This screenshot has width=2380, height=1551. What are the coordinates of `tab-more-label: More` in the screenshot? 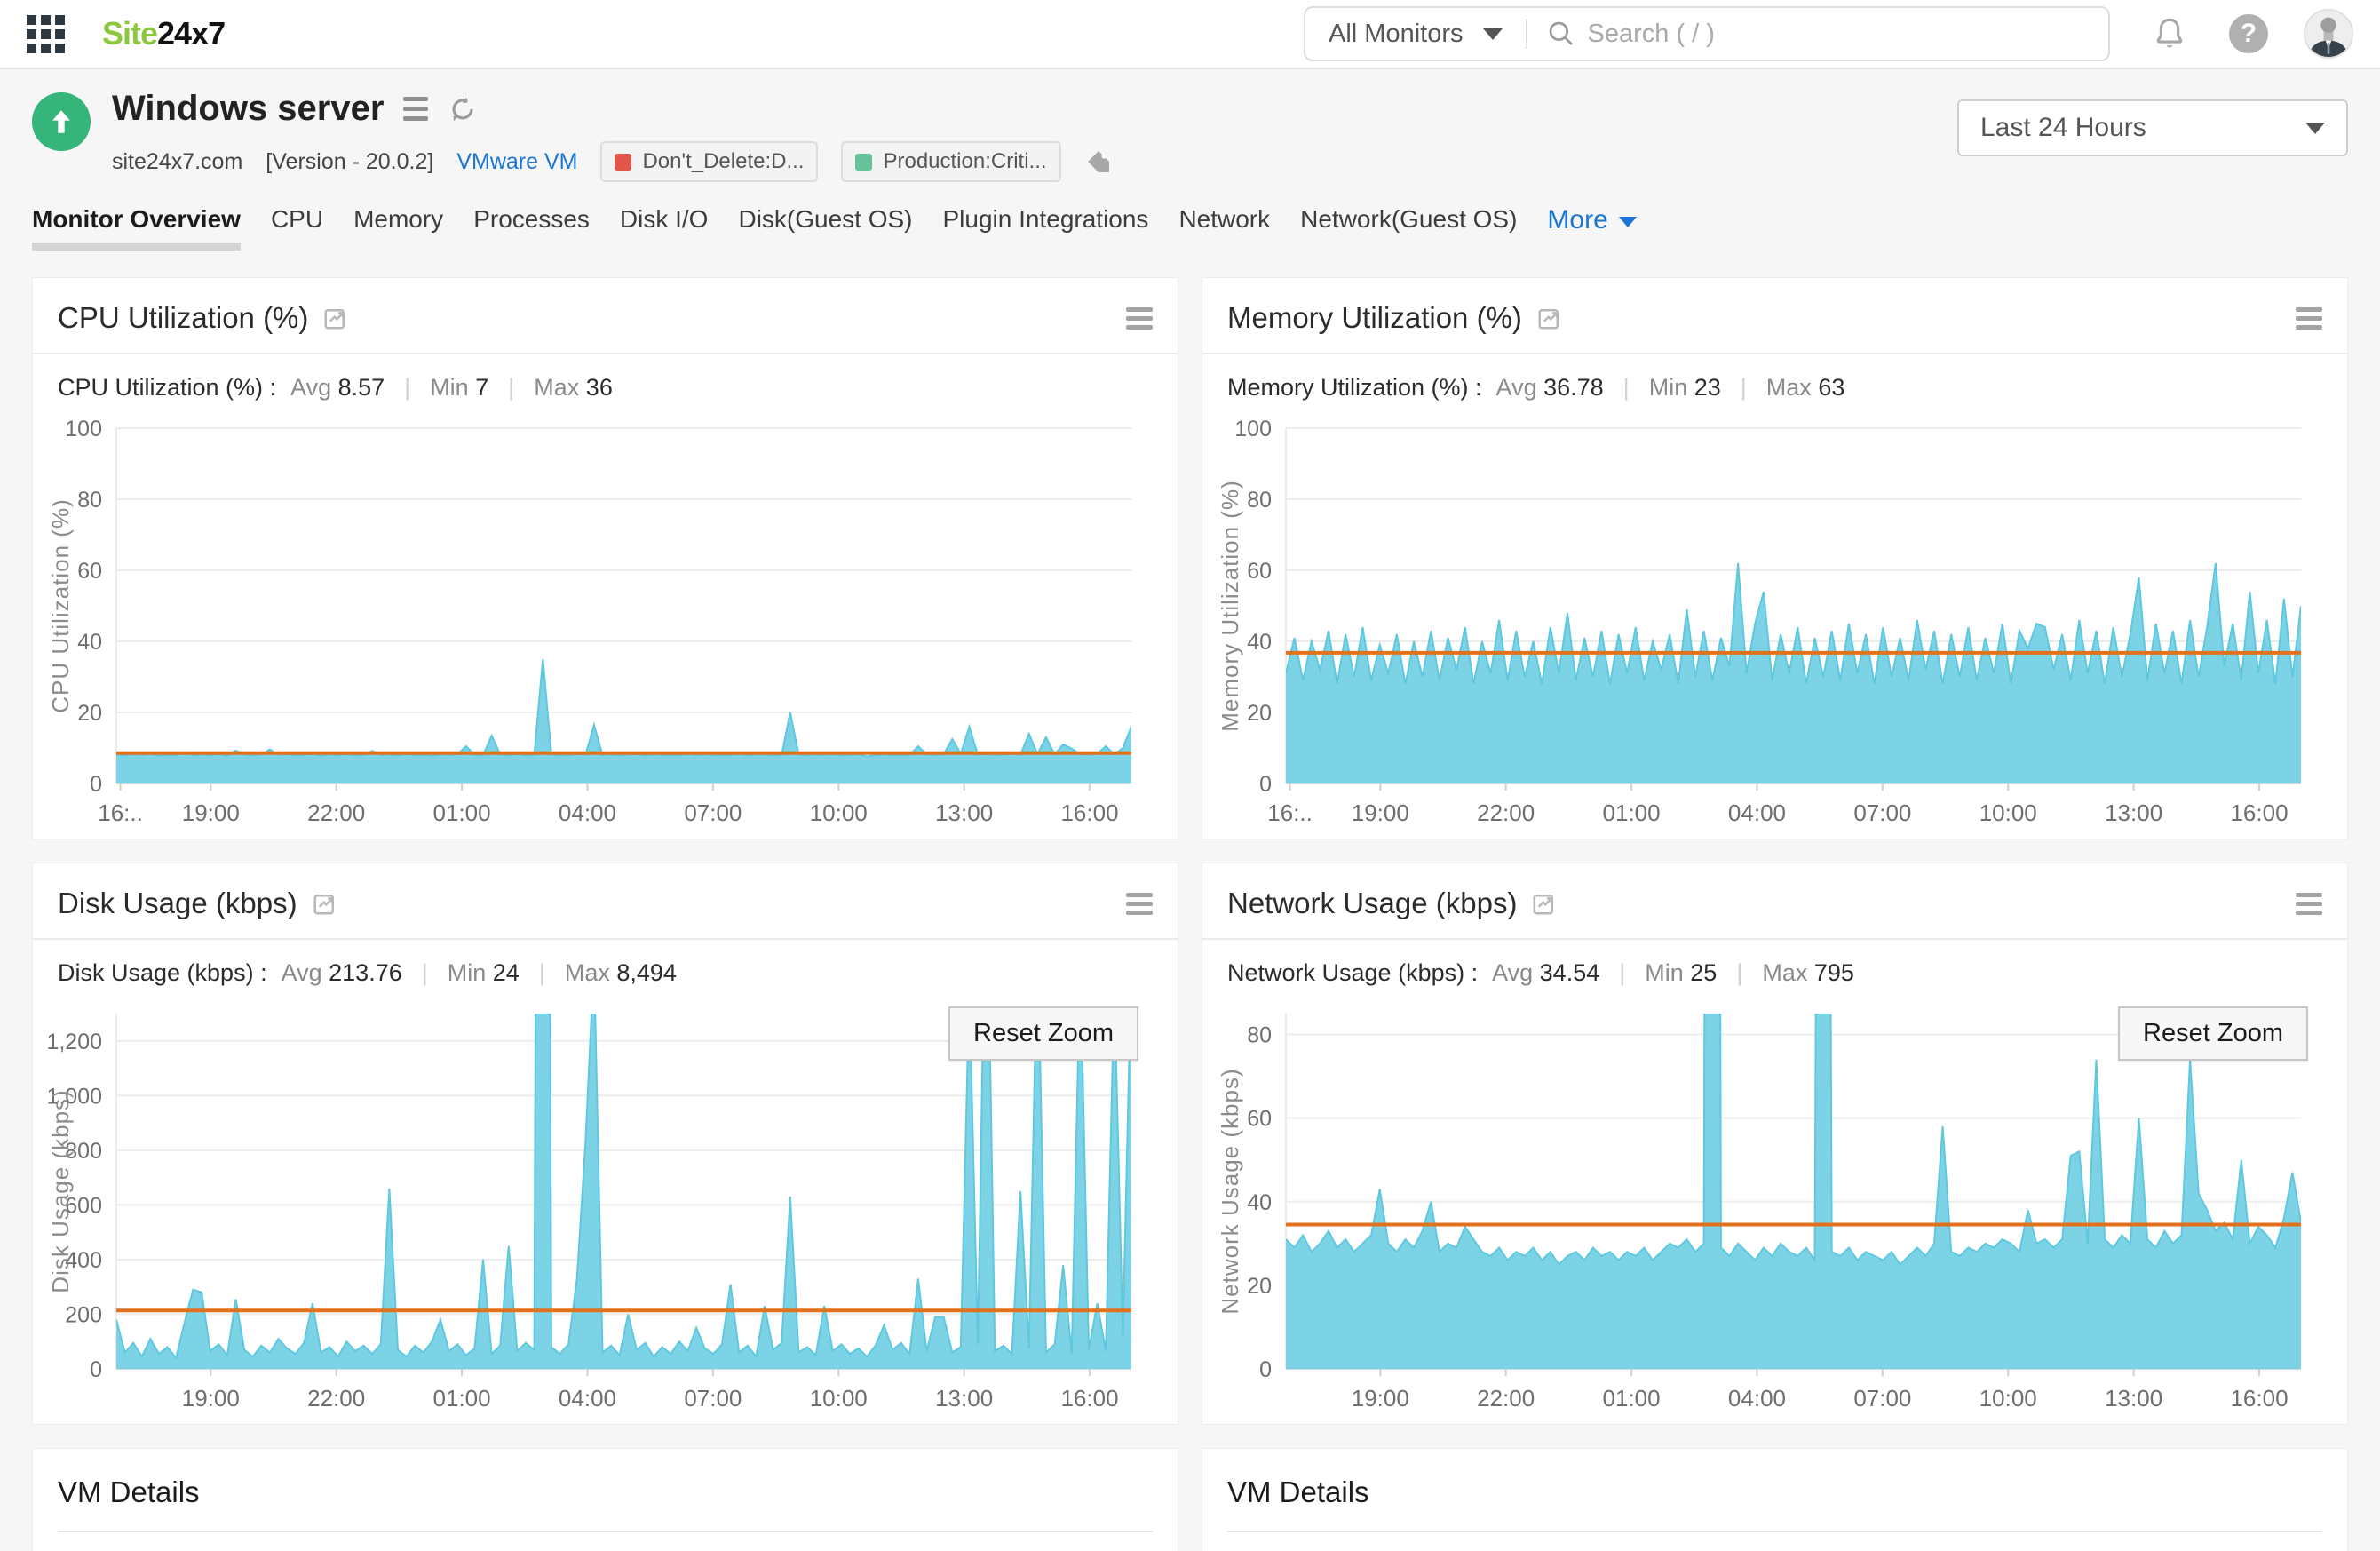 It's located at (1577, 220).